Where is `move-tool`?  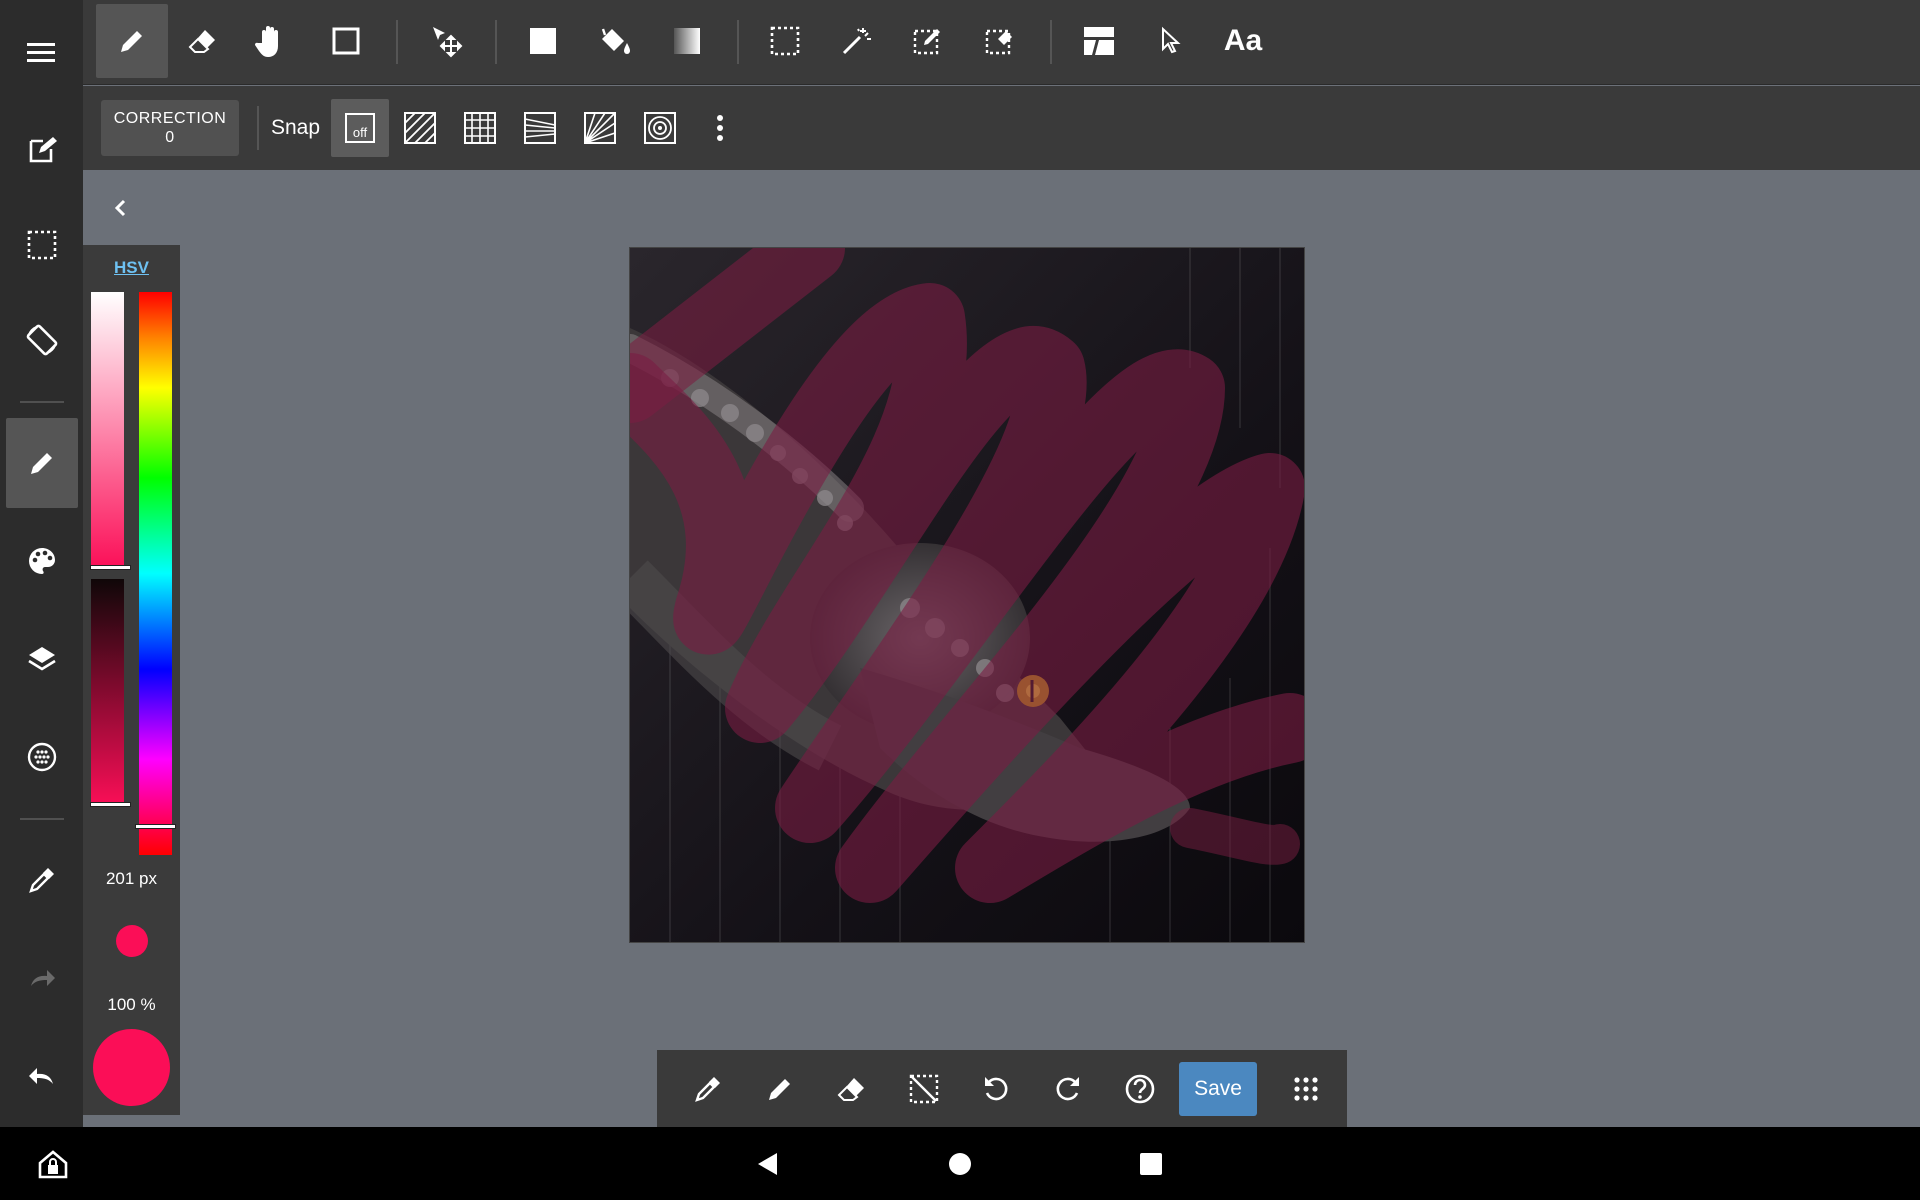
move-tool is located at coordinates (446, 41).